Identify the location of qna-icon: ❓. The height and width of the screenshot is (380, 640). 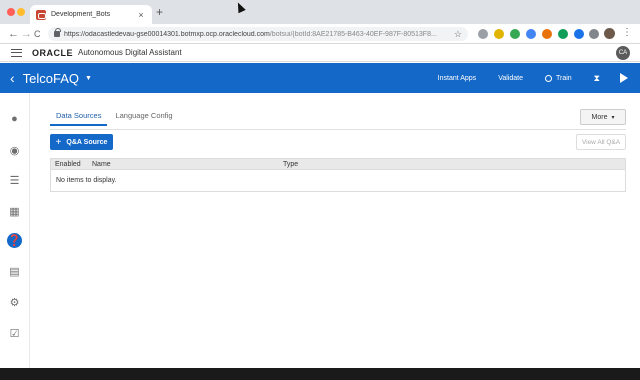
(14, 240).